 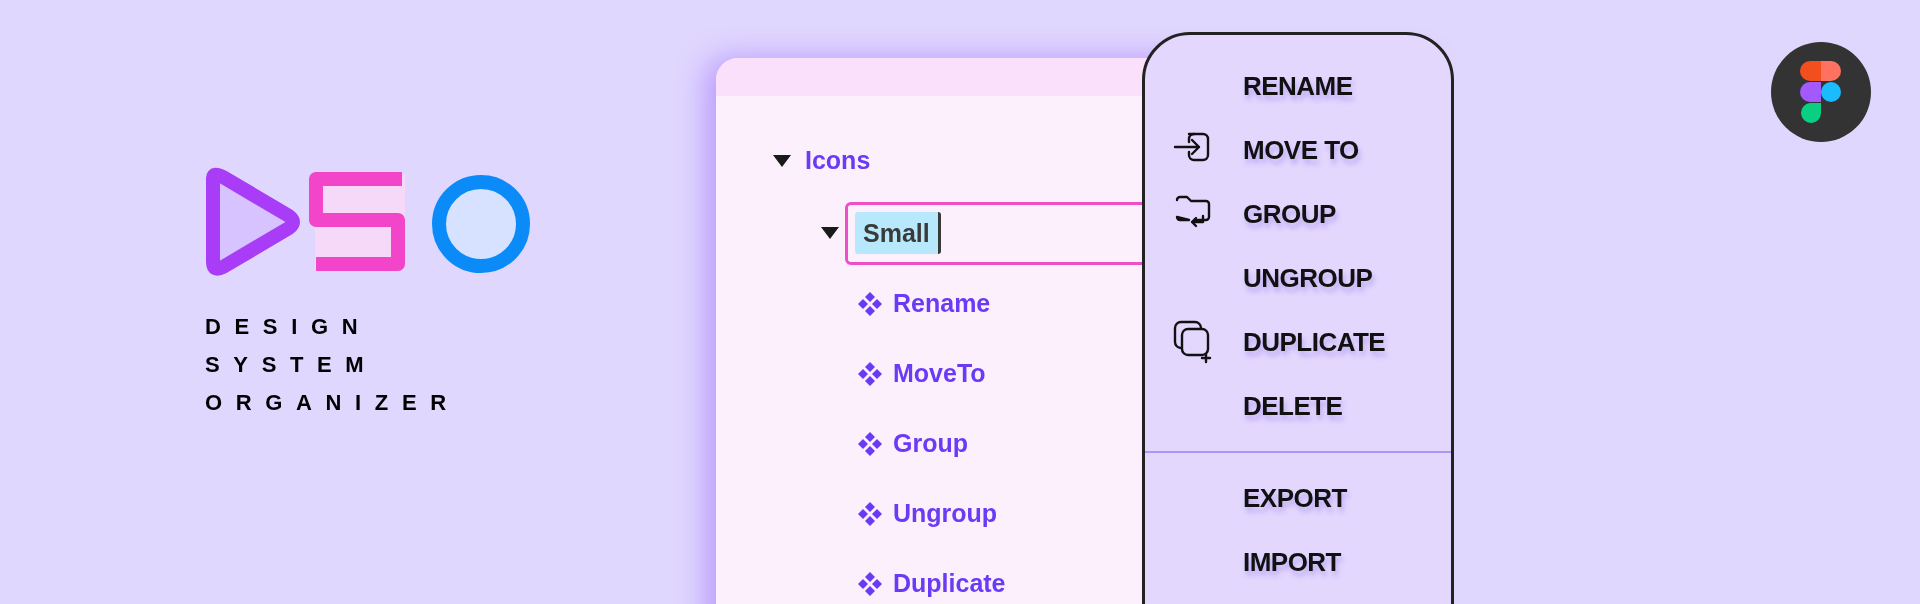 What do you see at coordinates (1193, 342) in the screenshot?
I see `duplicate-icon` at bounding box center [1193, 342].